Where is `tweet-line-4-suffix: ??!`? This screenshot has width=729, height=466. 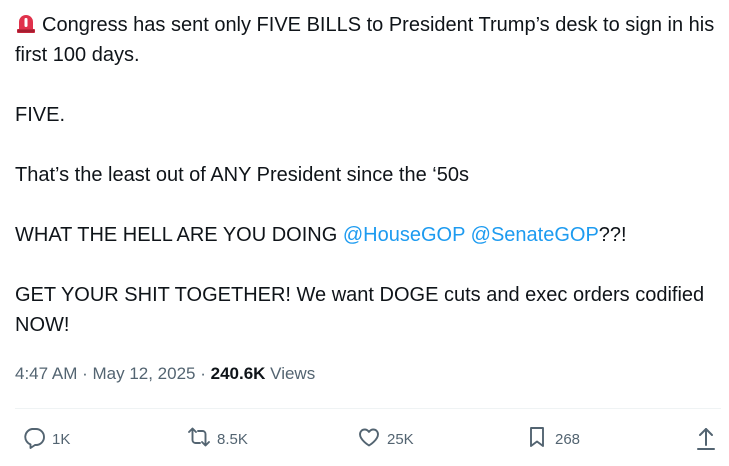
tweet-line-4-suffix: ??! is located at coordinates (612, 235).